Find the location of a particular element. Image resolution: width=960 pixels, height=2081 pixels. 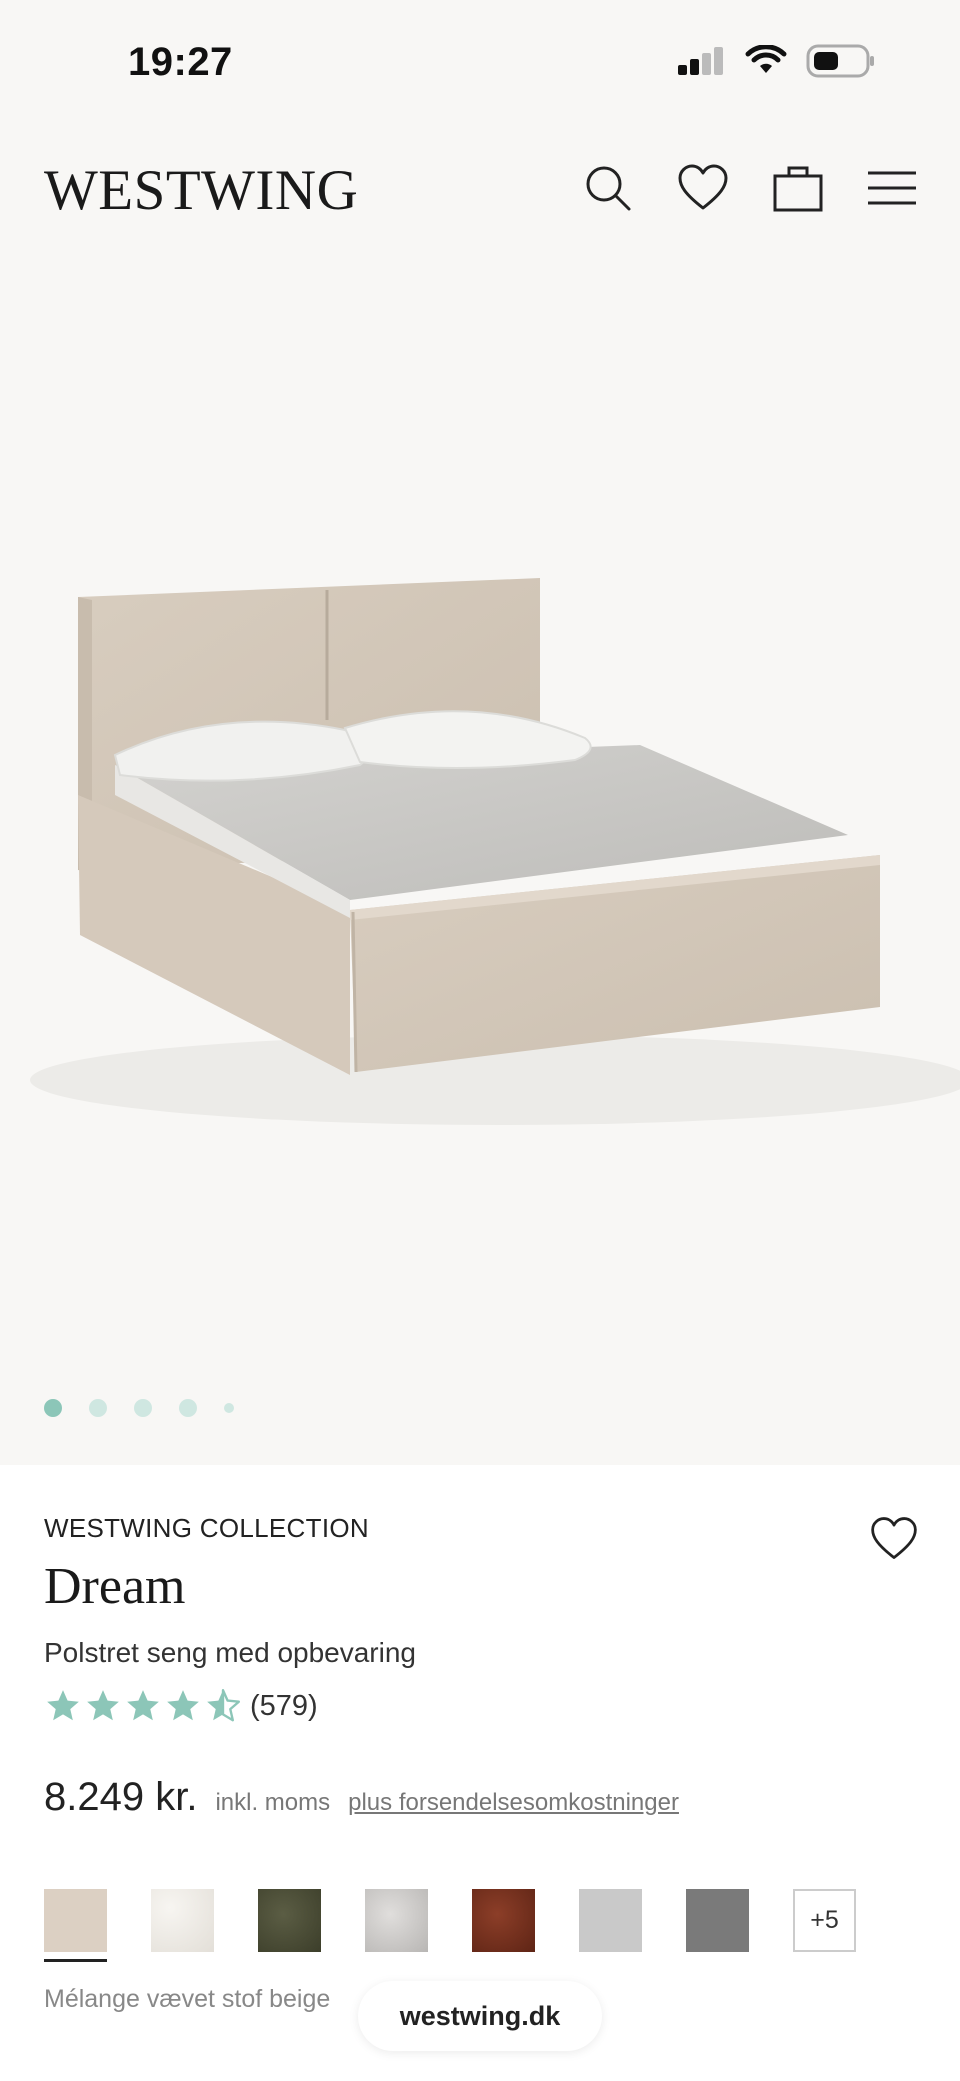

product-price: 8.249 kr. is located at coordinates (121, 1797).